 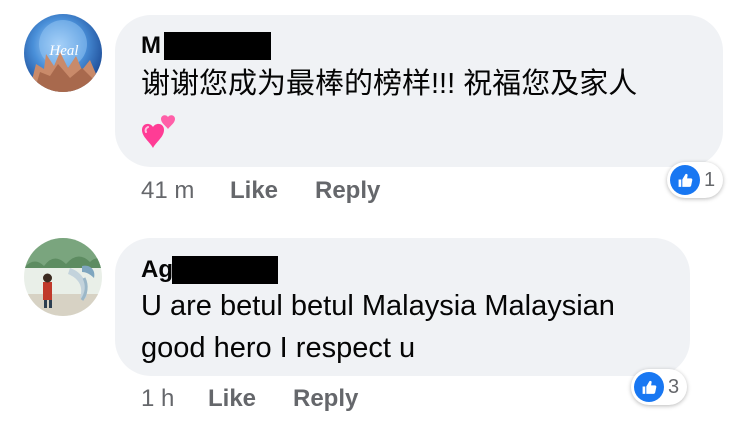 I want to click on reaction-summary: 3, so click(x=659, y=387).